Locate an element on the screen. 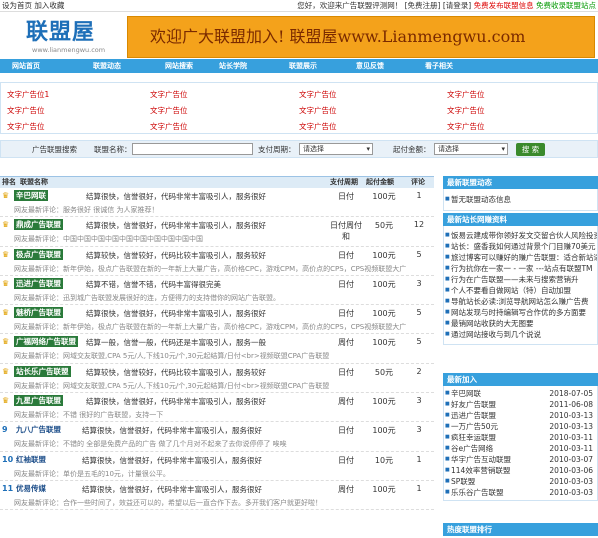 Image resolution: width=598 pixels, height=538 pixels. alliance-name-link: 鼎成广告联盟 is located at coordinates (38, 225).